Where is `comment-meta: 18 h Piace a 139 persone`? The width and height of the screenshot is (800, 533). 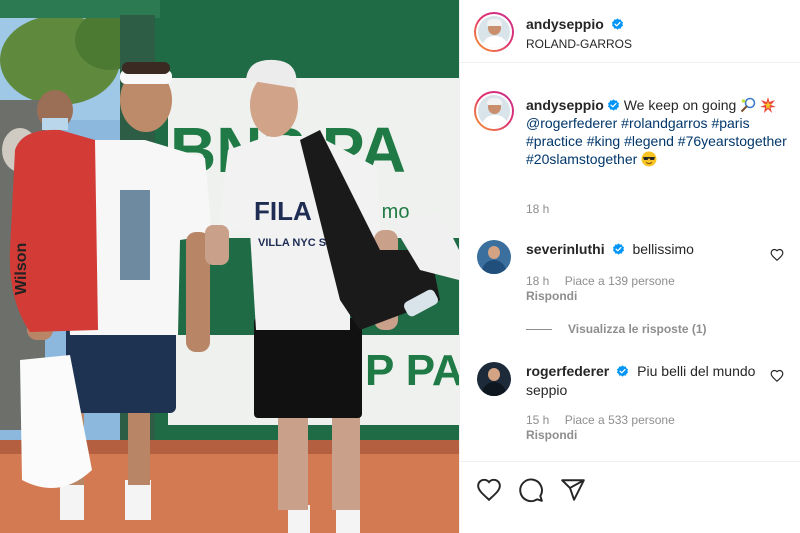 comment-meta: 18 h Piace a 139 persone is located at coordinates (606, 281).